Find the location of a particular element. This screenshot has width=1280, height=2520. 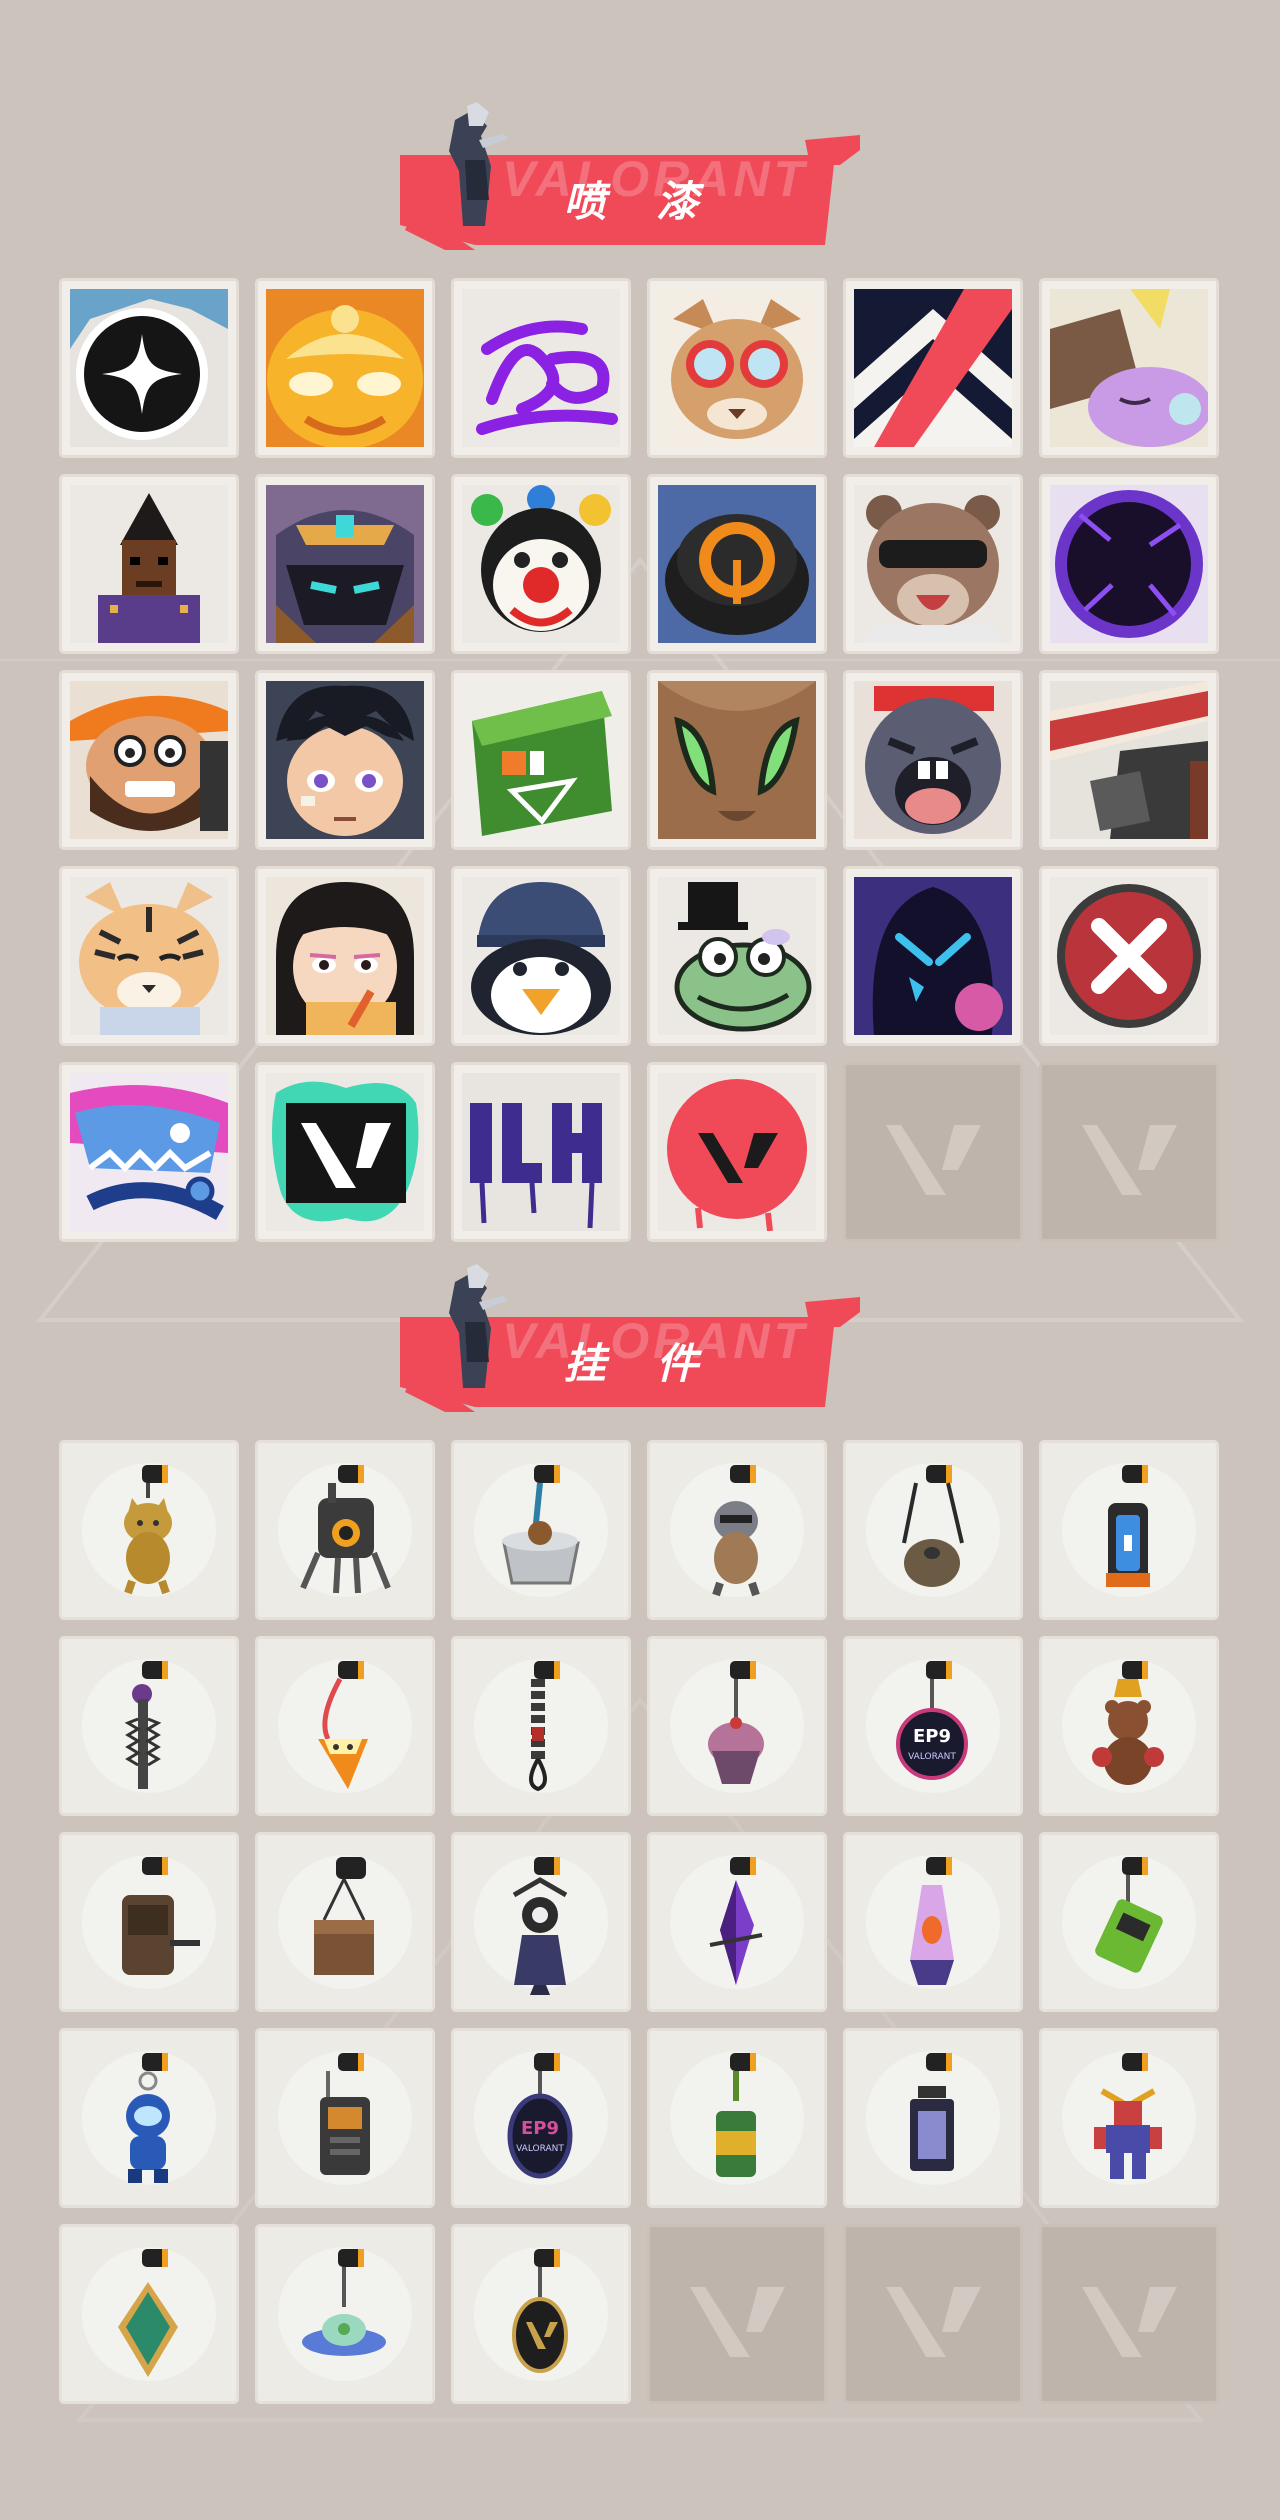

charms-title: 挂 件 is located at coordinates (640, 1363).